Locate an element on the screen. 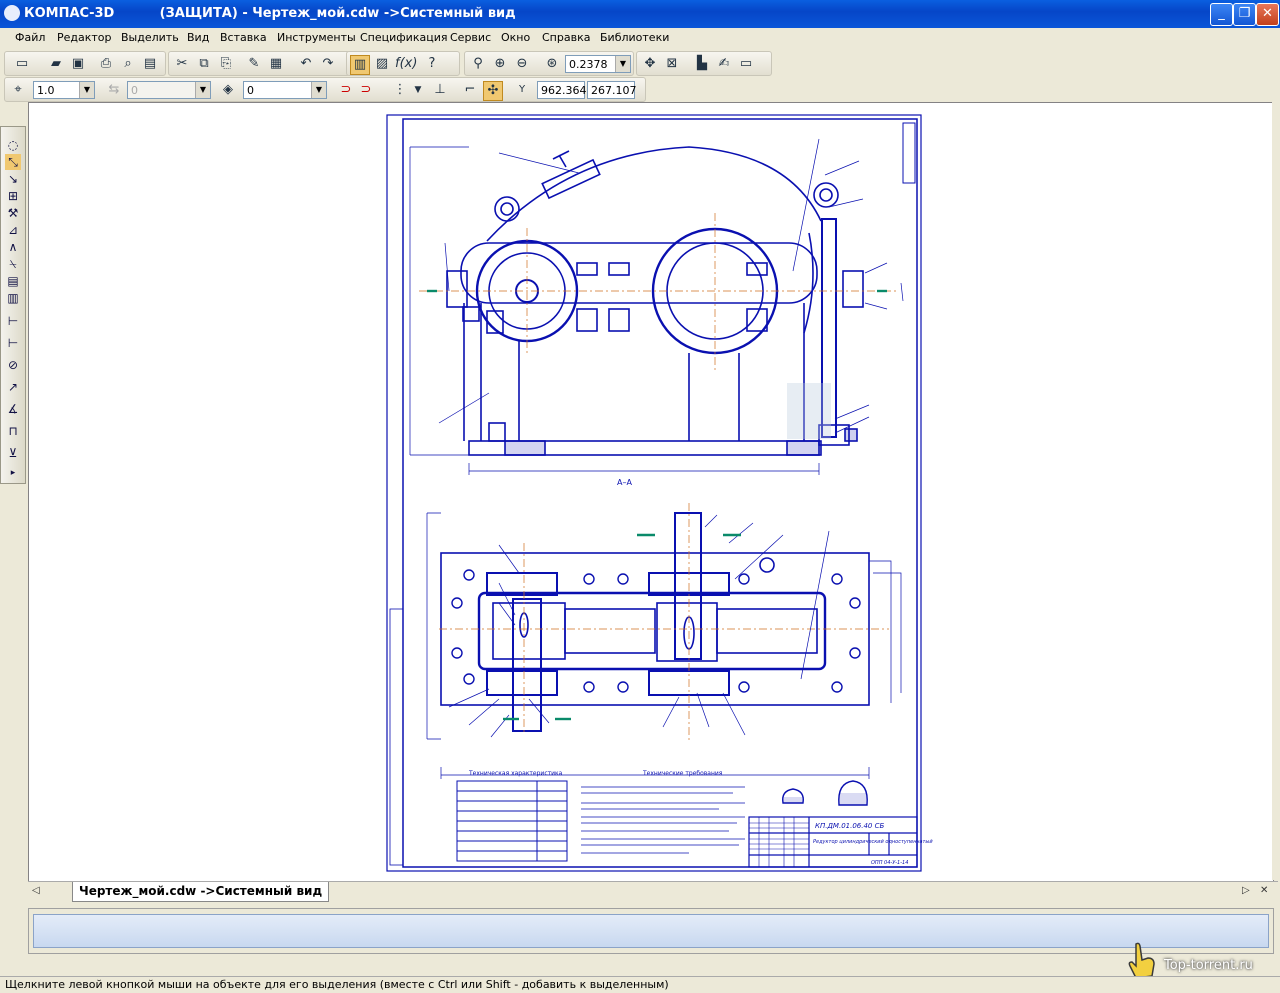  menu-window: Окно is located at coordinates (515, 37).